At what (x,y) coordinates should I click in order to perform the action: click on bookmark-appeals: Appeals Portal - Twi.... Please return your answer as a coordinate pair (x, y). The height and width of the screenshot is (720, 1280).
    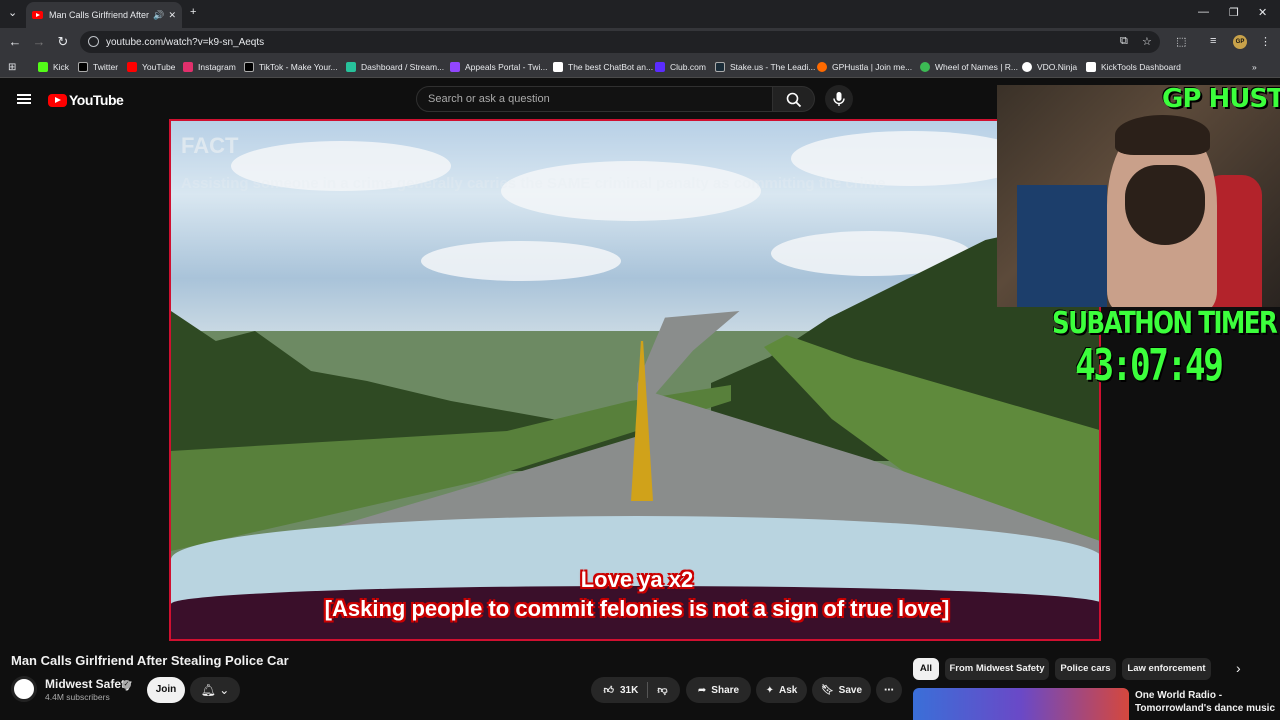
    Looking at the image, I should click on (499, 67).